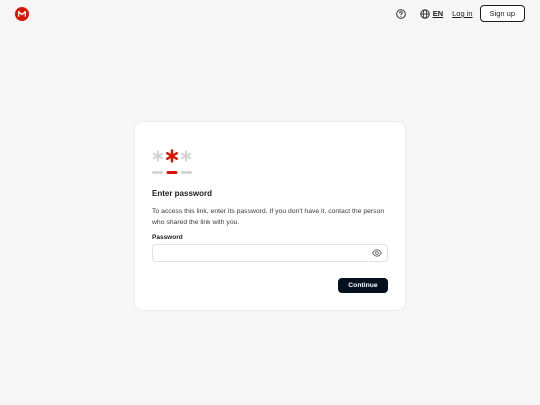 Image resolution: width=540 pixels, height=405 pixels. Describe the element at coordinates (182, 193) in the screenshot. I see `dialog-title: Enter password` at that location.